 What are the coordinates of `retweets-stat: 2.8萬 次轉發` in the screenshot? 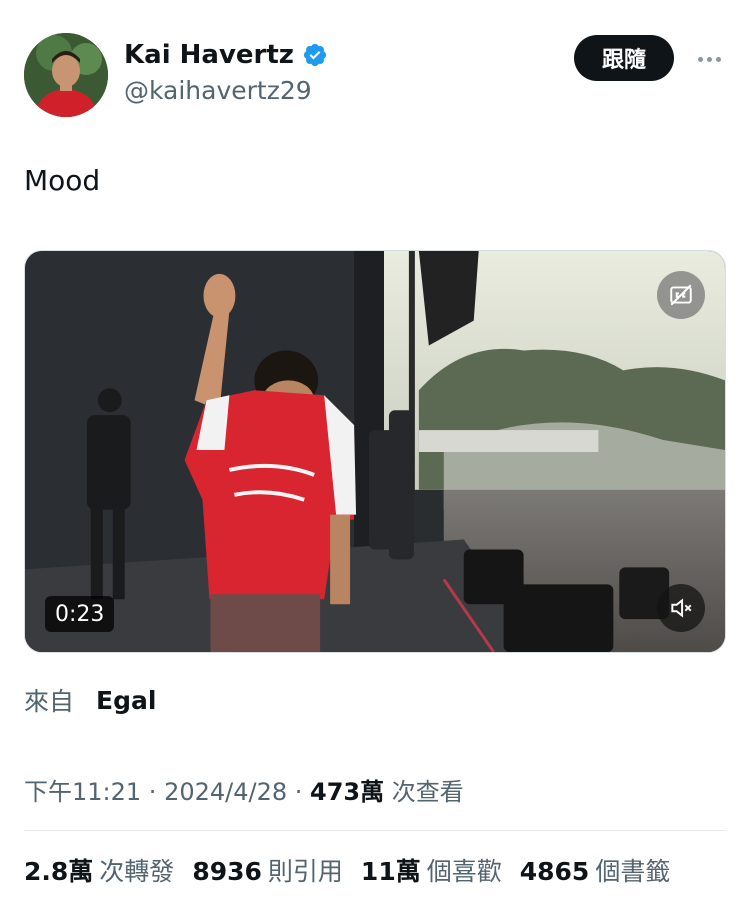 It's located at (99, 870).